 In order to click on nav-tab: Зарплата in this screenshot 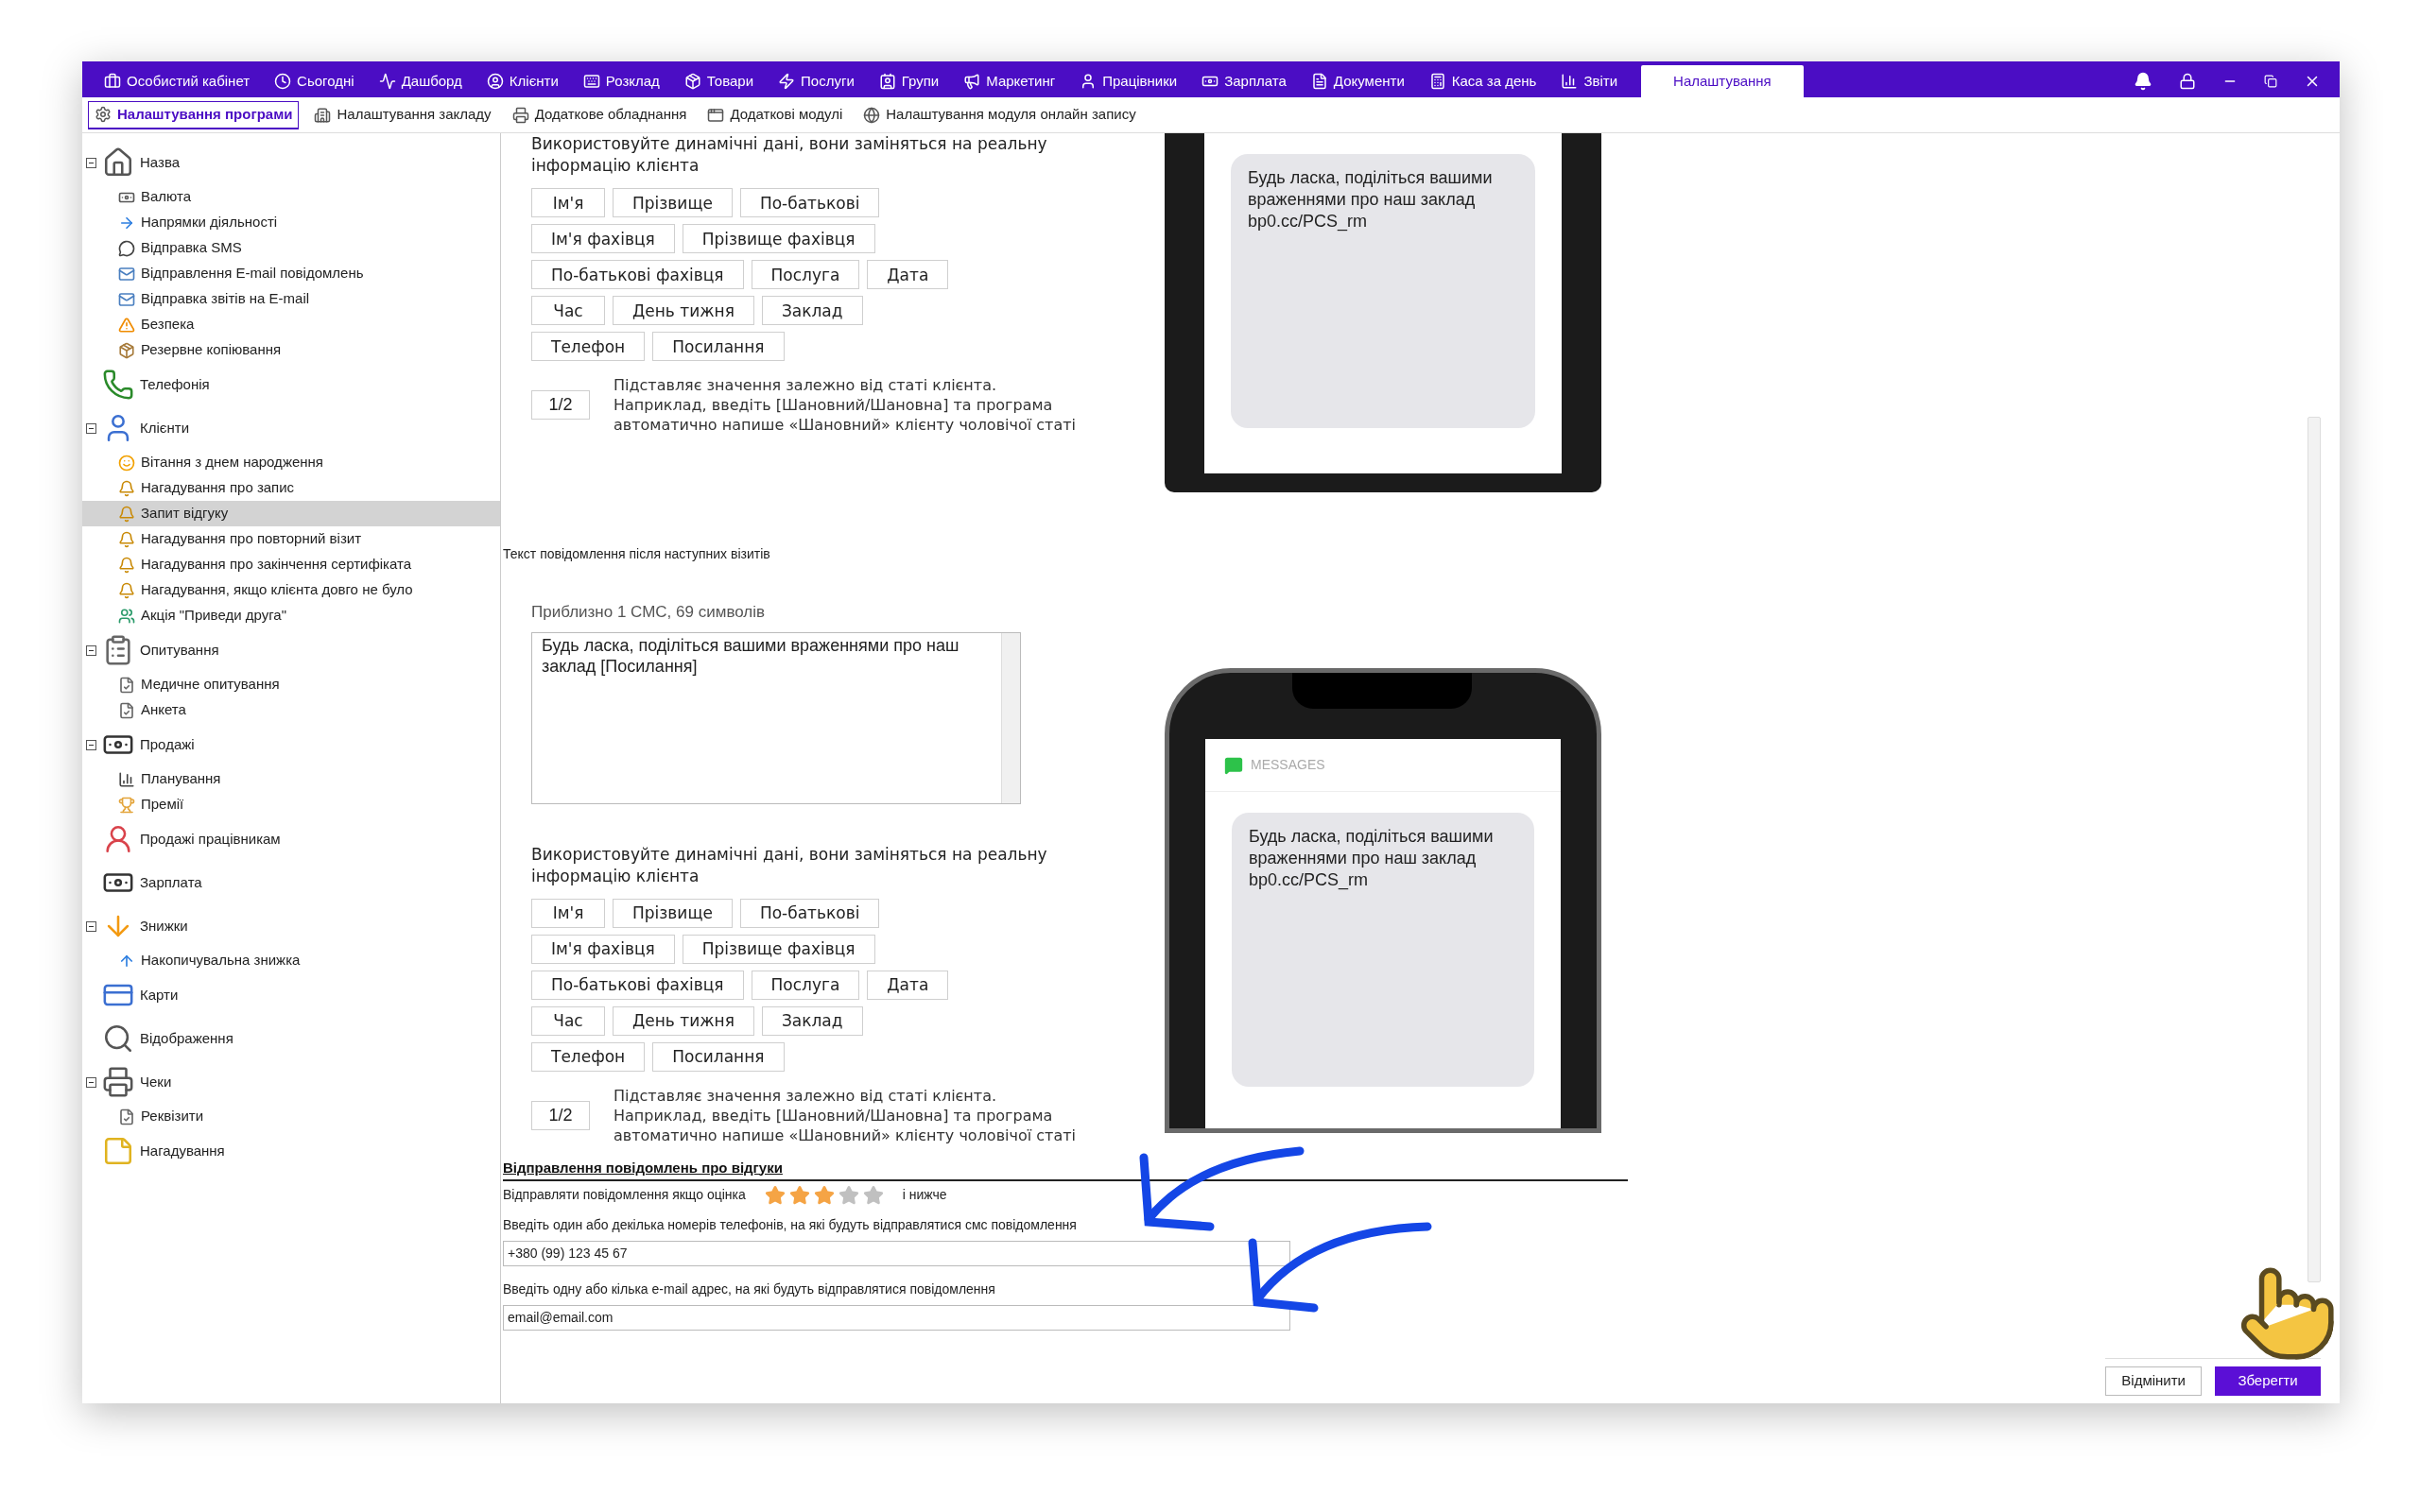, I will do `click(1244, 81)`.